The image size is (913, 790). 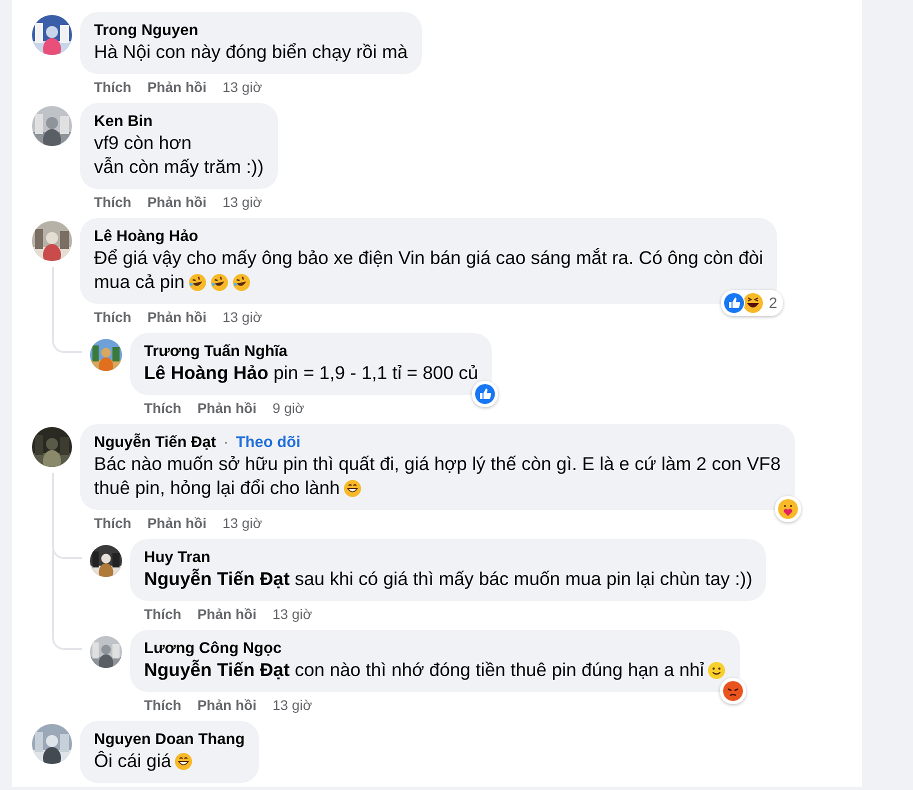 What do you see at coordinates (213, 648) in the screenshot?
I see `author-name: Lương Công Ngọc` at bounding box center [213, 648].